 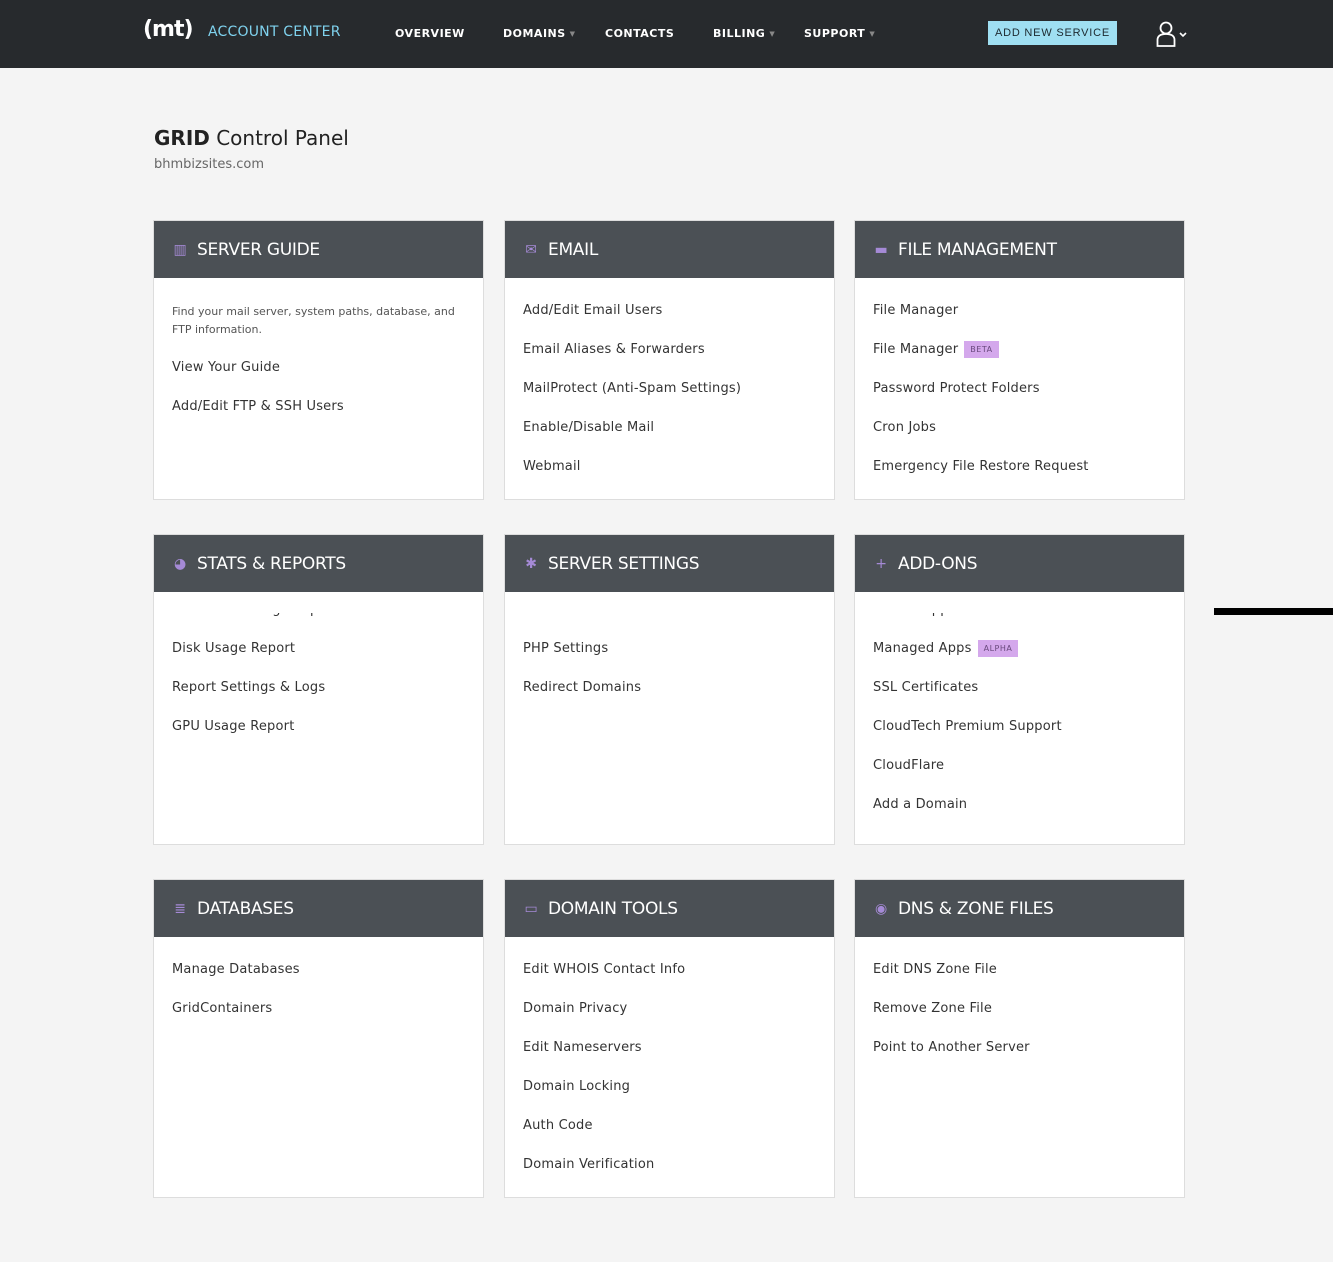 What do you see at coordinates (582, 1047) in the screenshot?
I see `link-label: Edit Nameservers` at bounding box center [582, 1047].